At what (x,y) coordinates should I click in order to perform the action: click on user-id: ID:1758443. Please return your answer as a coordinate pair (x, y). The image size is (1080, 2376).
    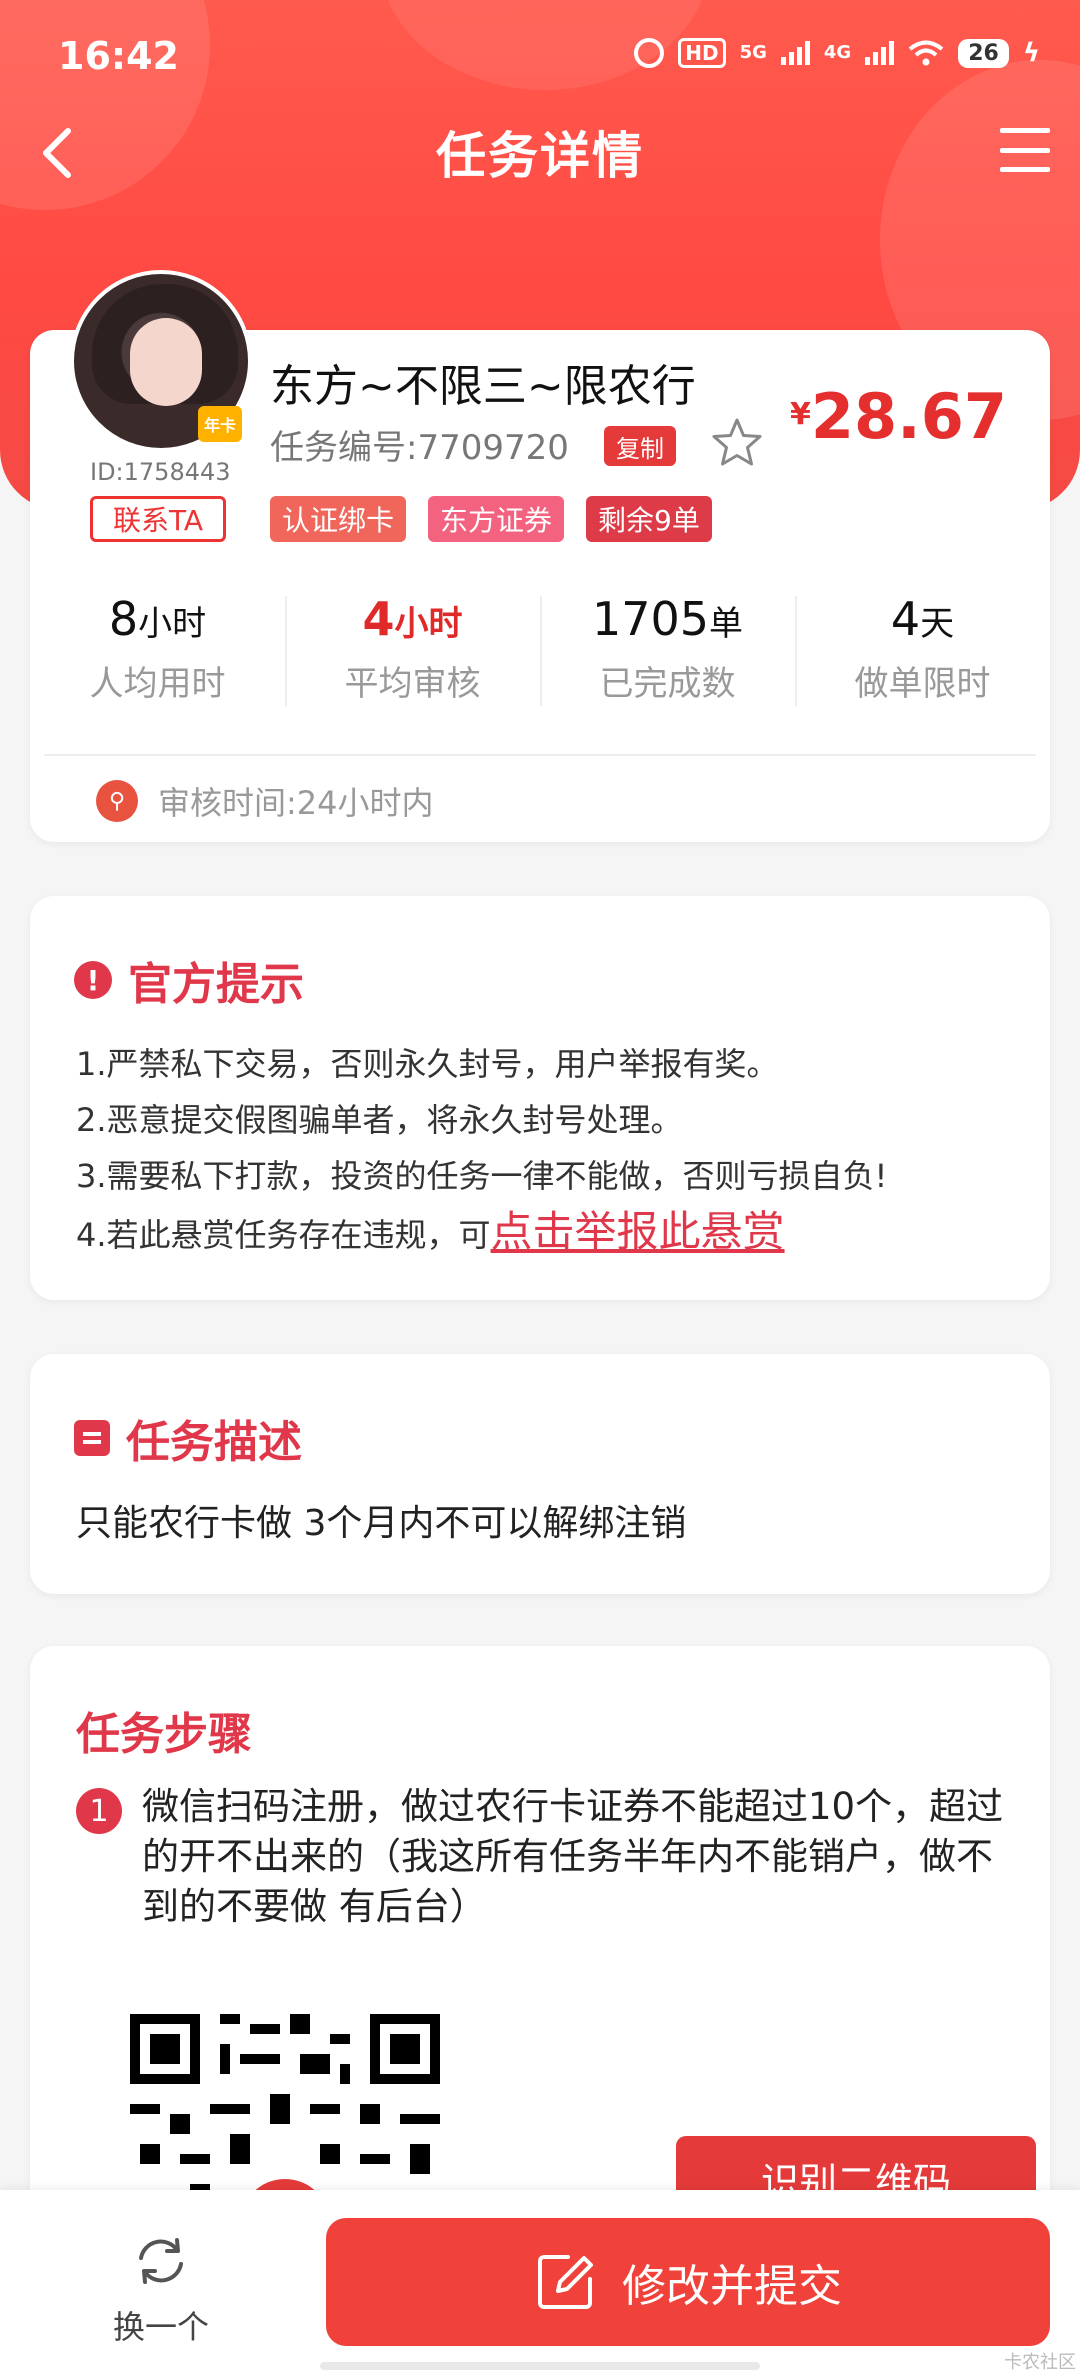
    Looking at the image, I should click on (160, 472).